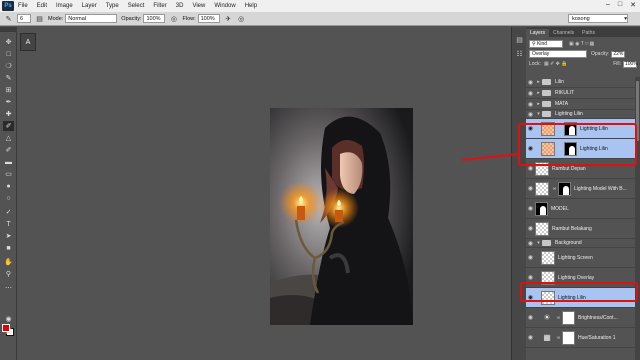 The width and height of the screenshot is (640, 360). What do you see at coordinates (580, 338) in the screenshot?
I see `layer-hue-saturation: ◉ ▦ ∞ Hue/Saturation 1` at bounding box center [580, 338].